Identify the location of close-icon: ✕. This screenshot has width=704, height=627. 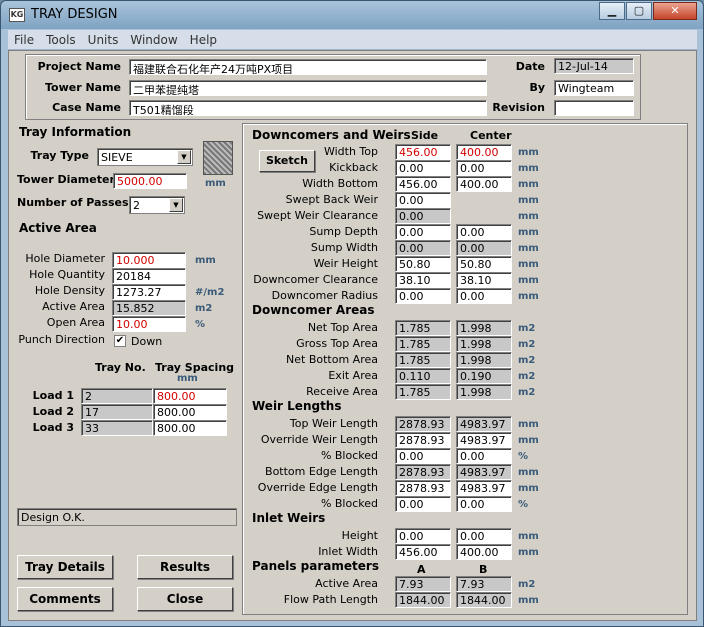
(675, 11).